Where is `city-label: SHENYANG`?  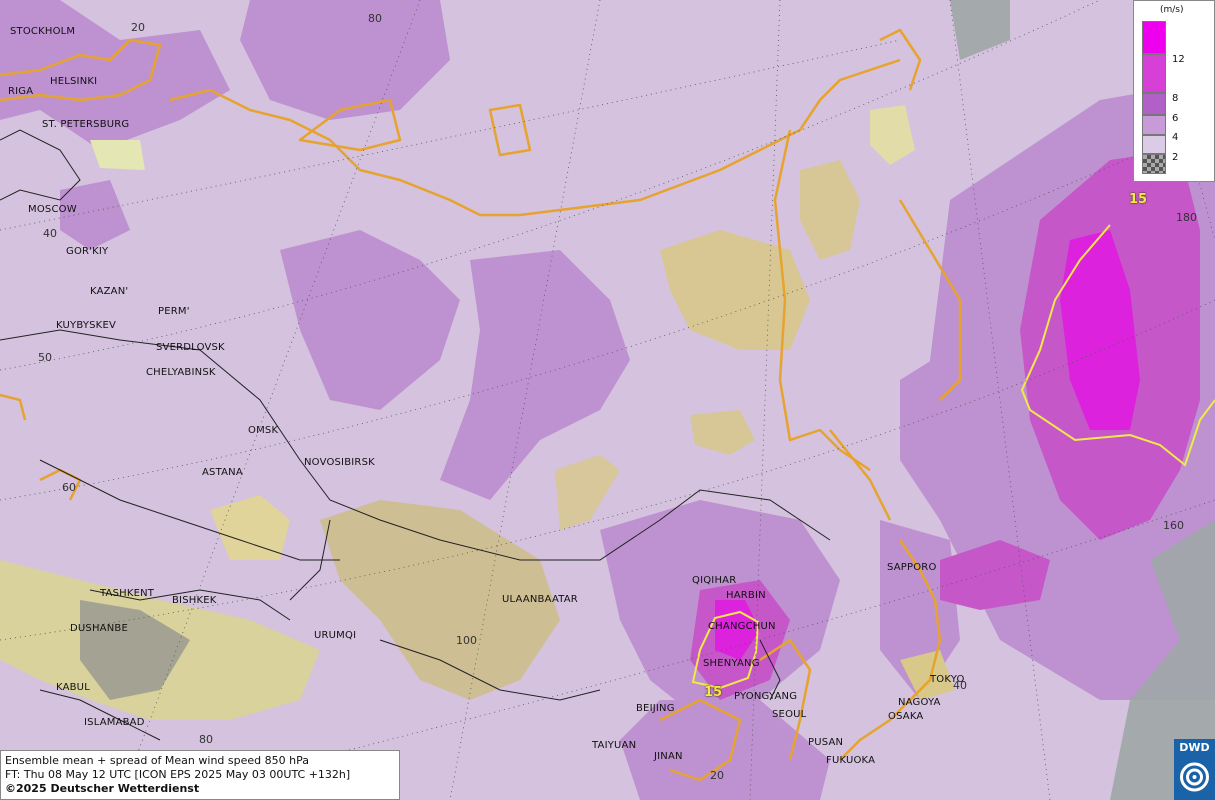
city-label: SHENYANG is located at coordinates (731, 663).